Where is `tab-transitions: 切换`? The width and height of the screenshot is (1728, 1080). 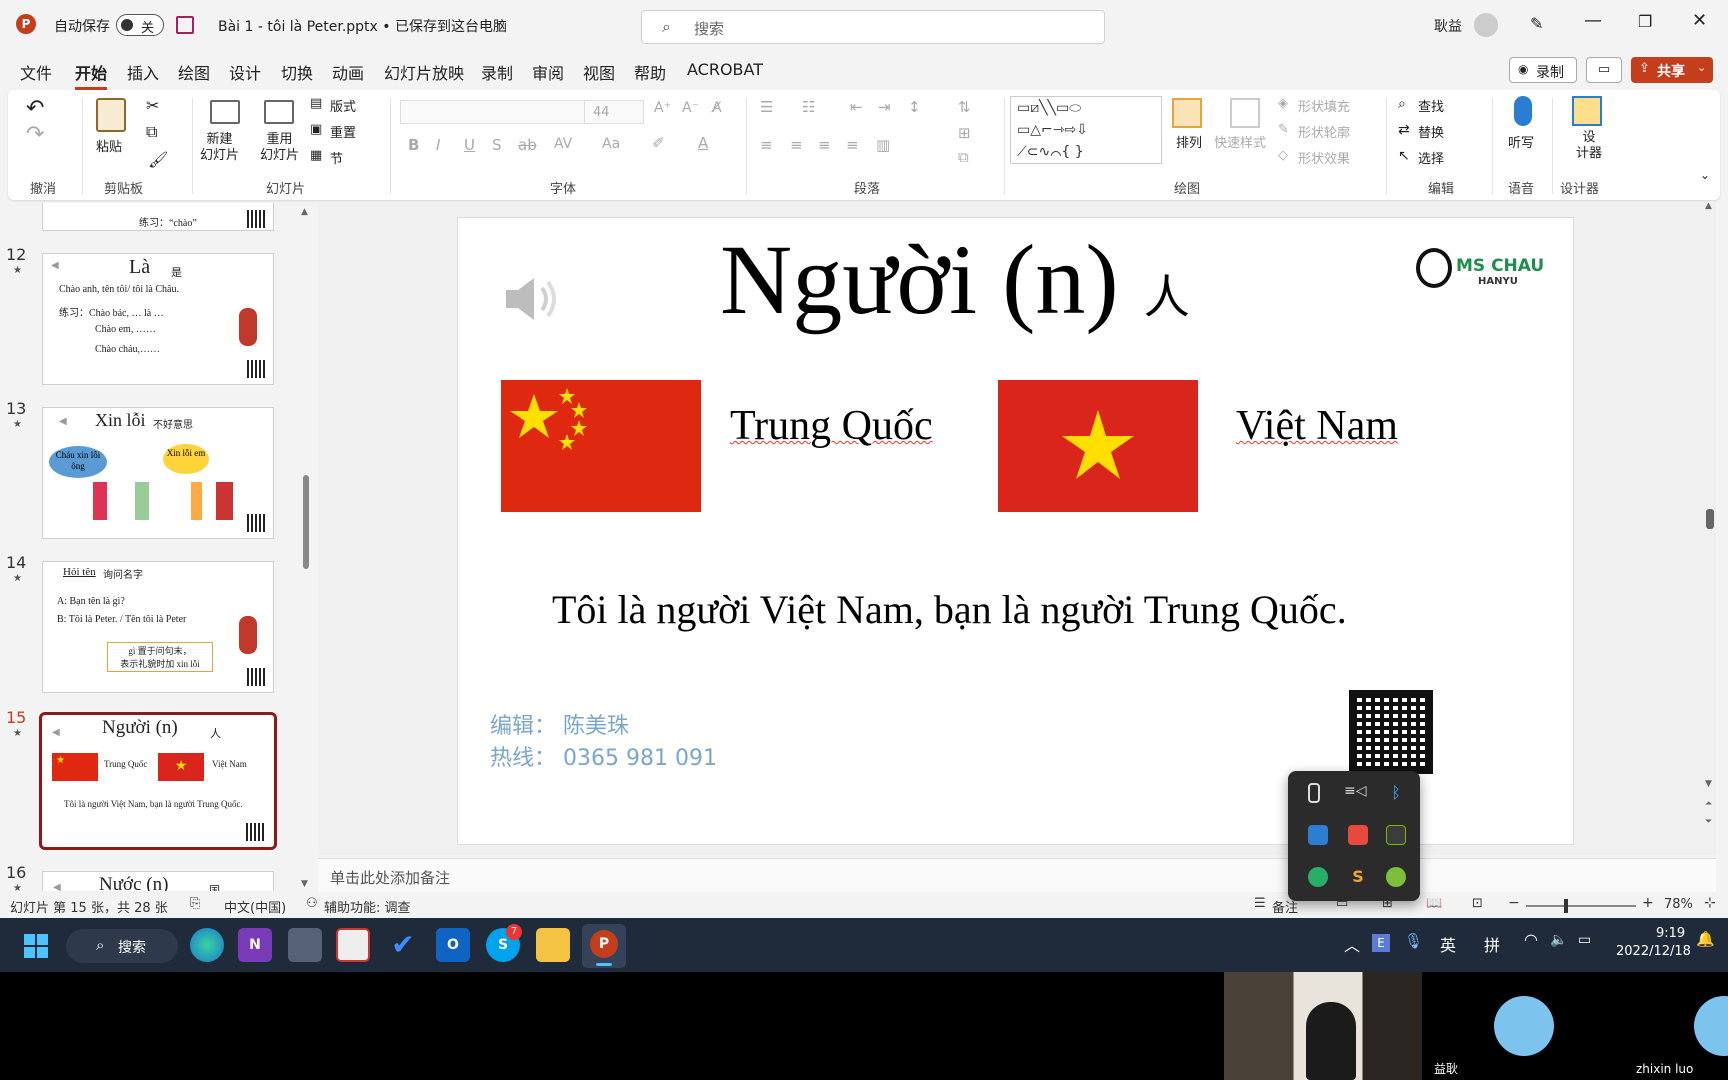 tab-transitions: 切换 is located at coordinates (297, 72).